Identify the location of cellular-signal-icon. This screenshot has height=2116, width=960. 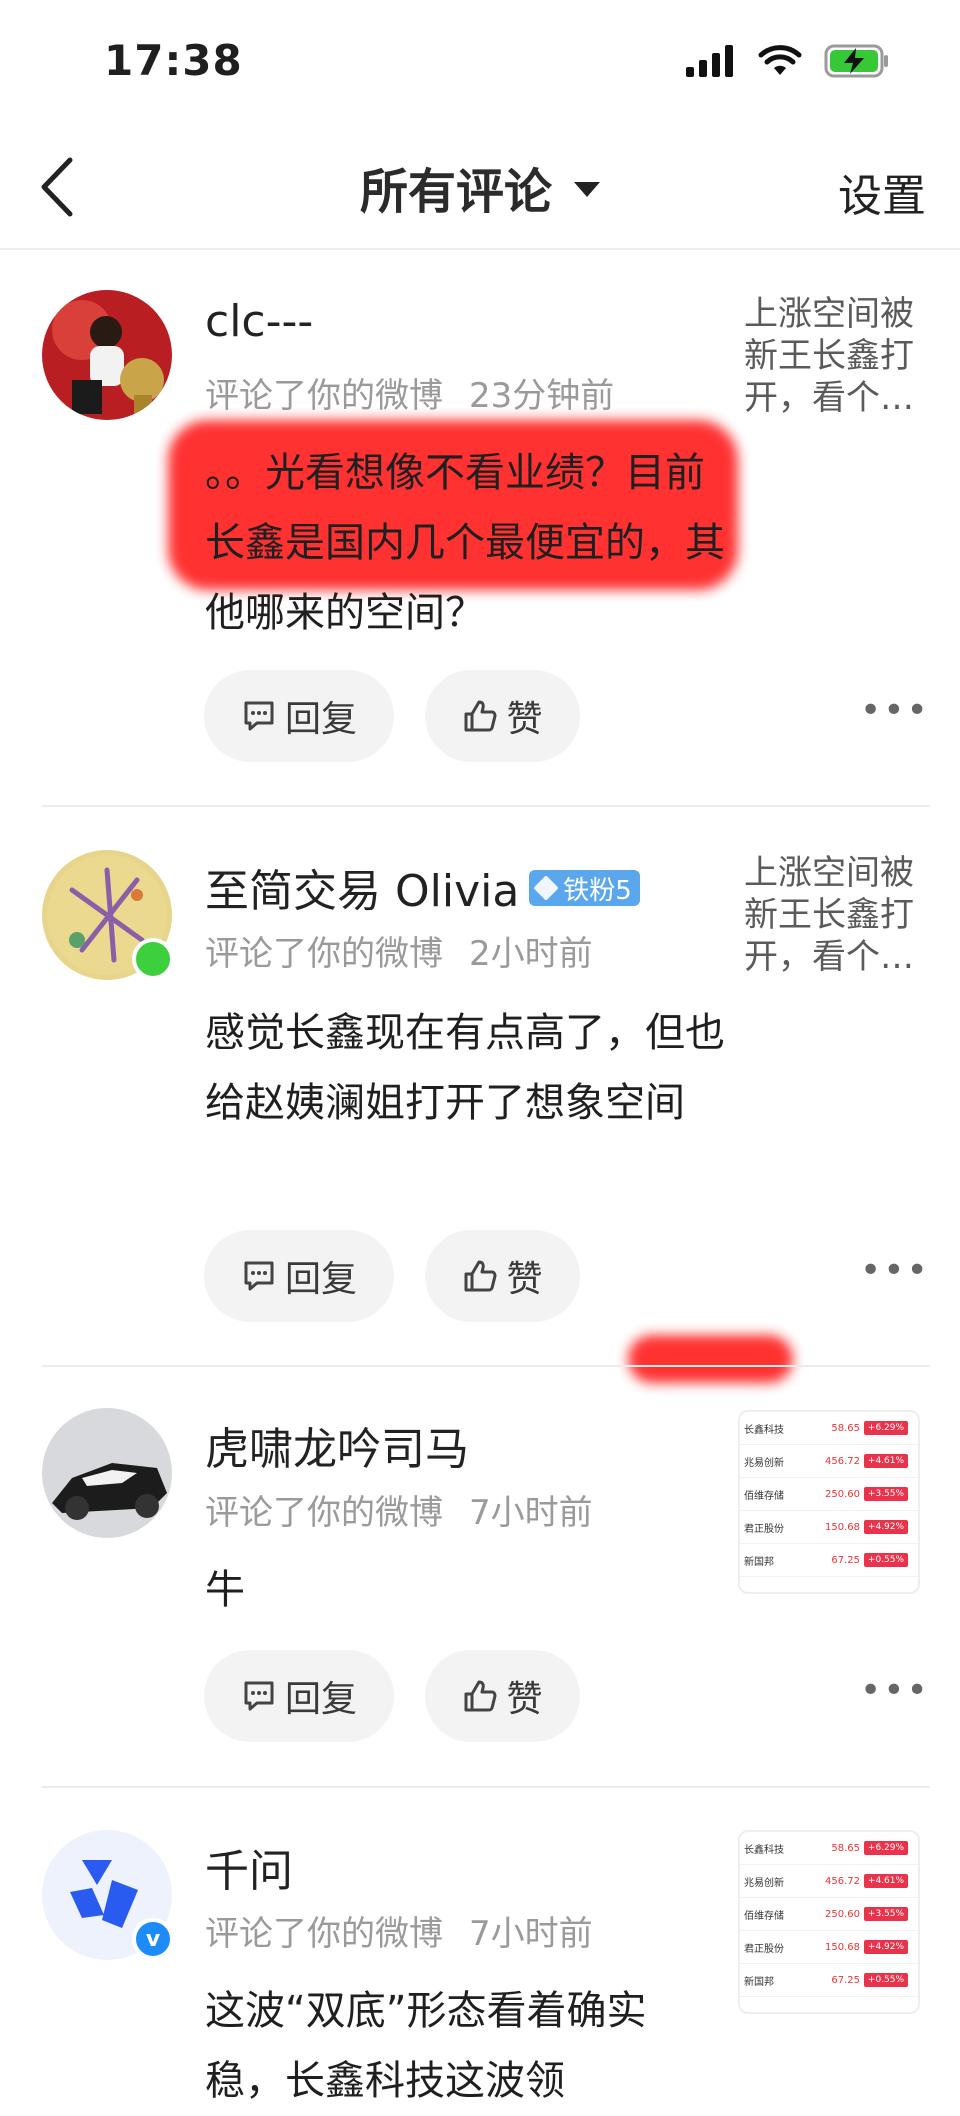
(709, 61).